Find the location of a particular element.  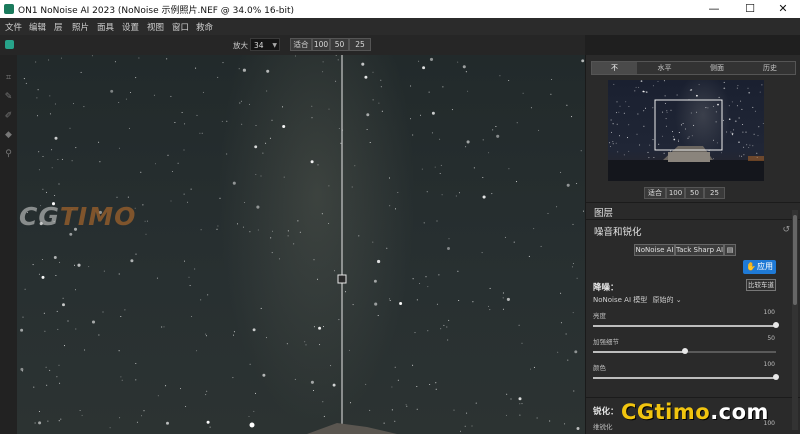

scrollbar-thumb is located at coordinates (795, 260).